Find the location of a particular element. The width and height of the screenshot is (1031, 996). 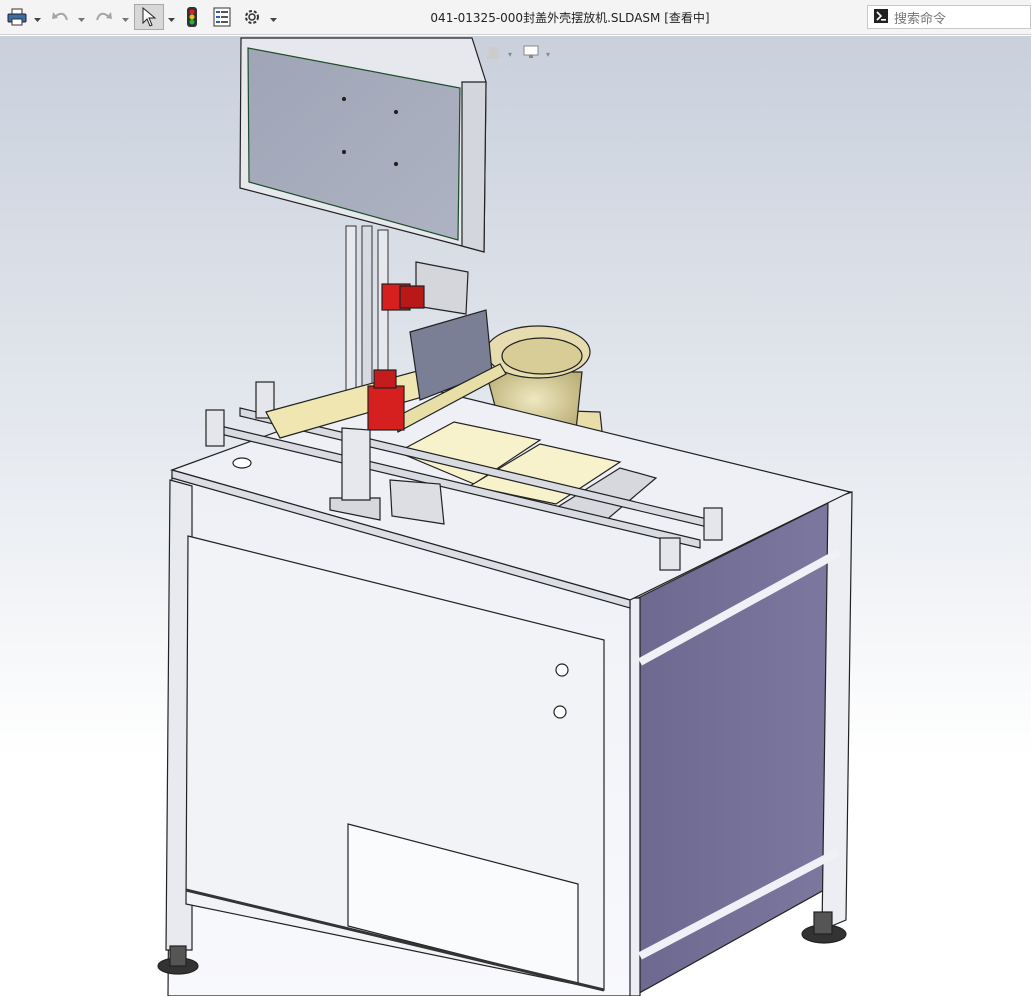

redo-button is located at coordinates (104, 17).